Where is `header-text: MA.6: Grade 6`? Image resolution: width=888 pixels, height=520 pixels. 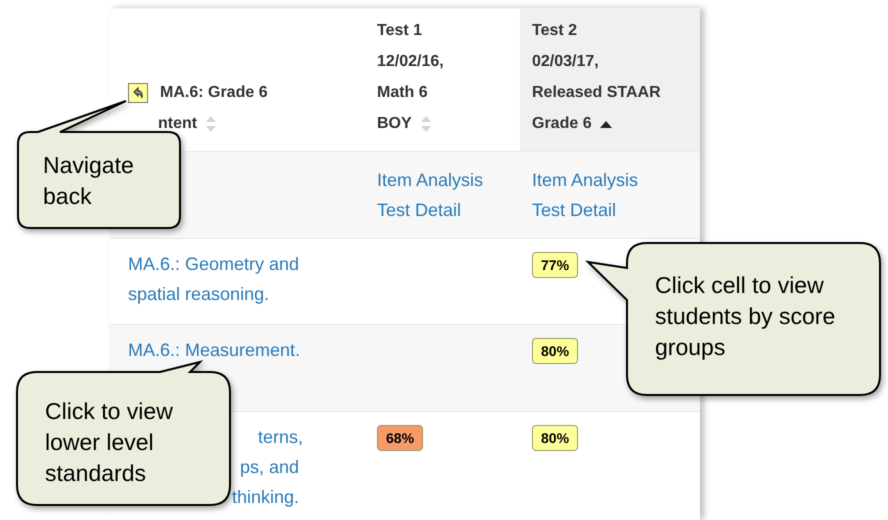
header-text: MA.6: Grade 6 is located at coordinates (214, 93).